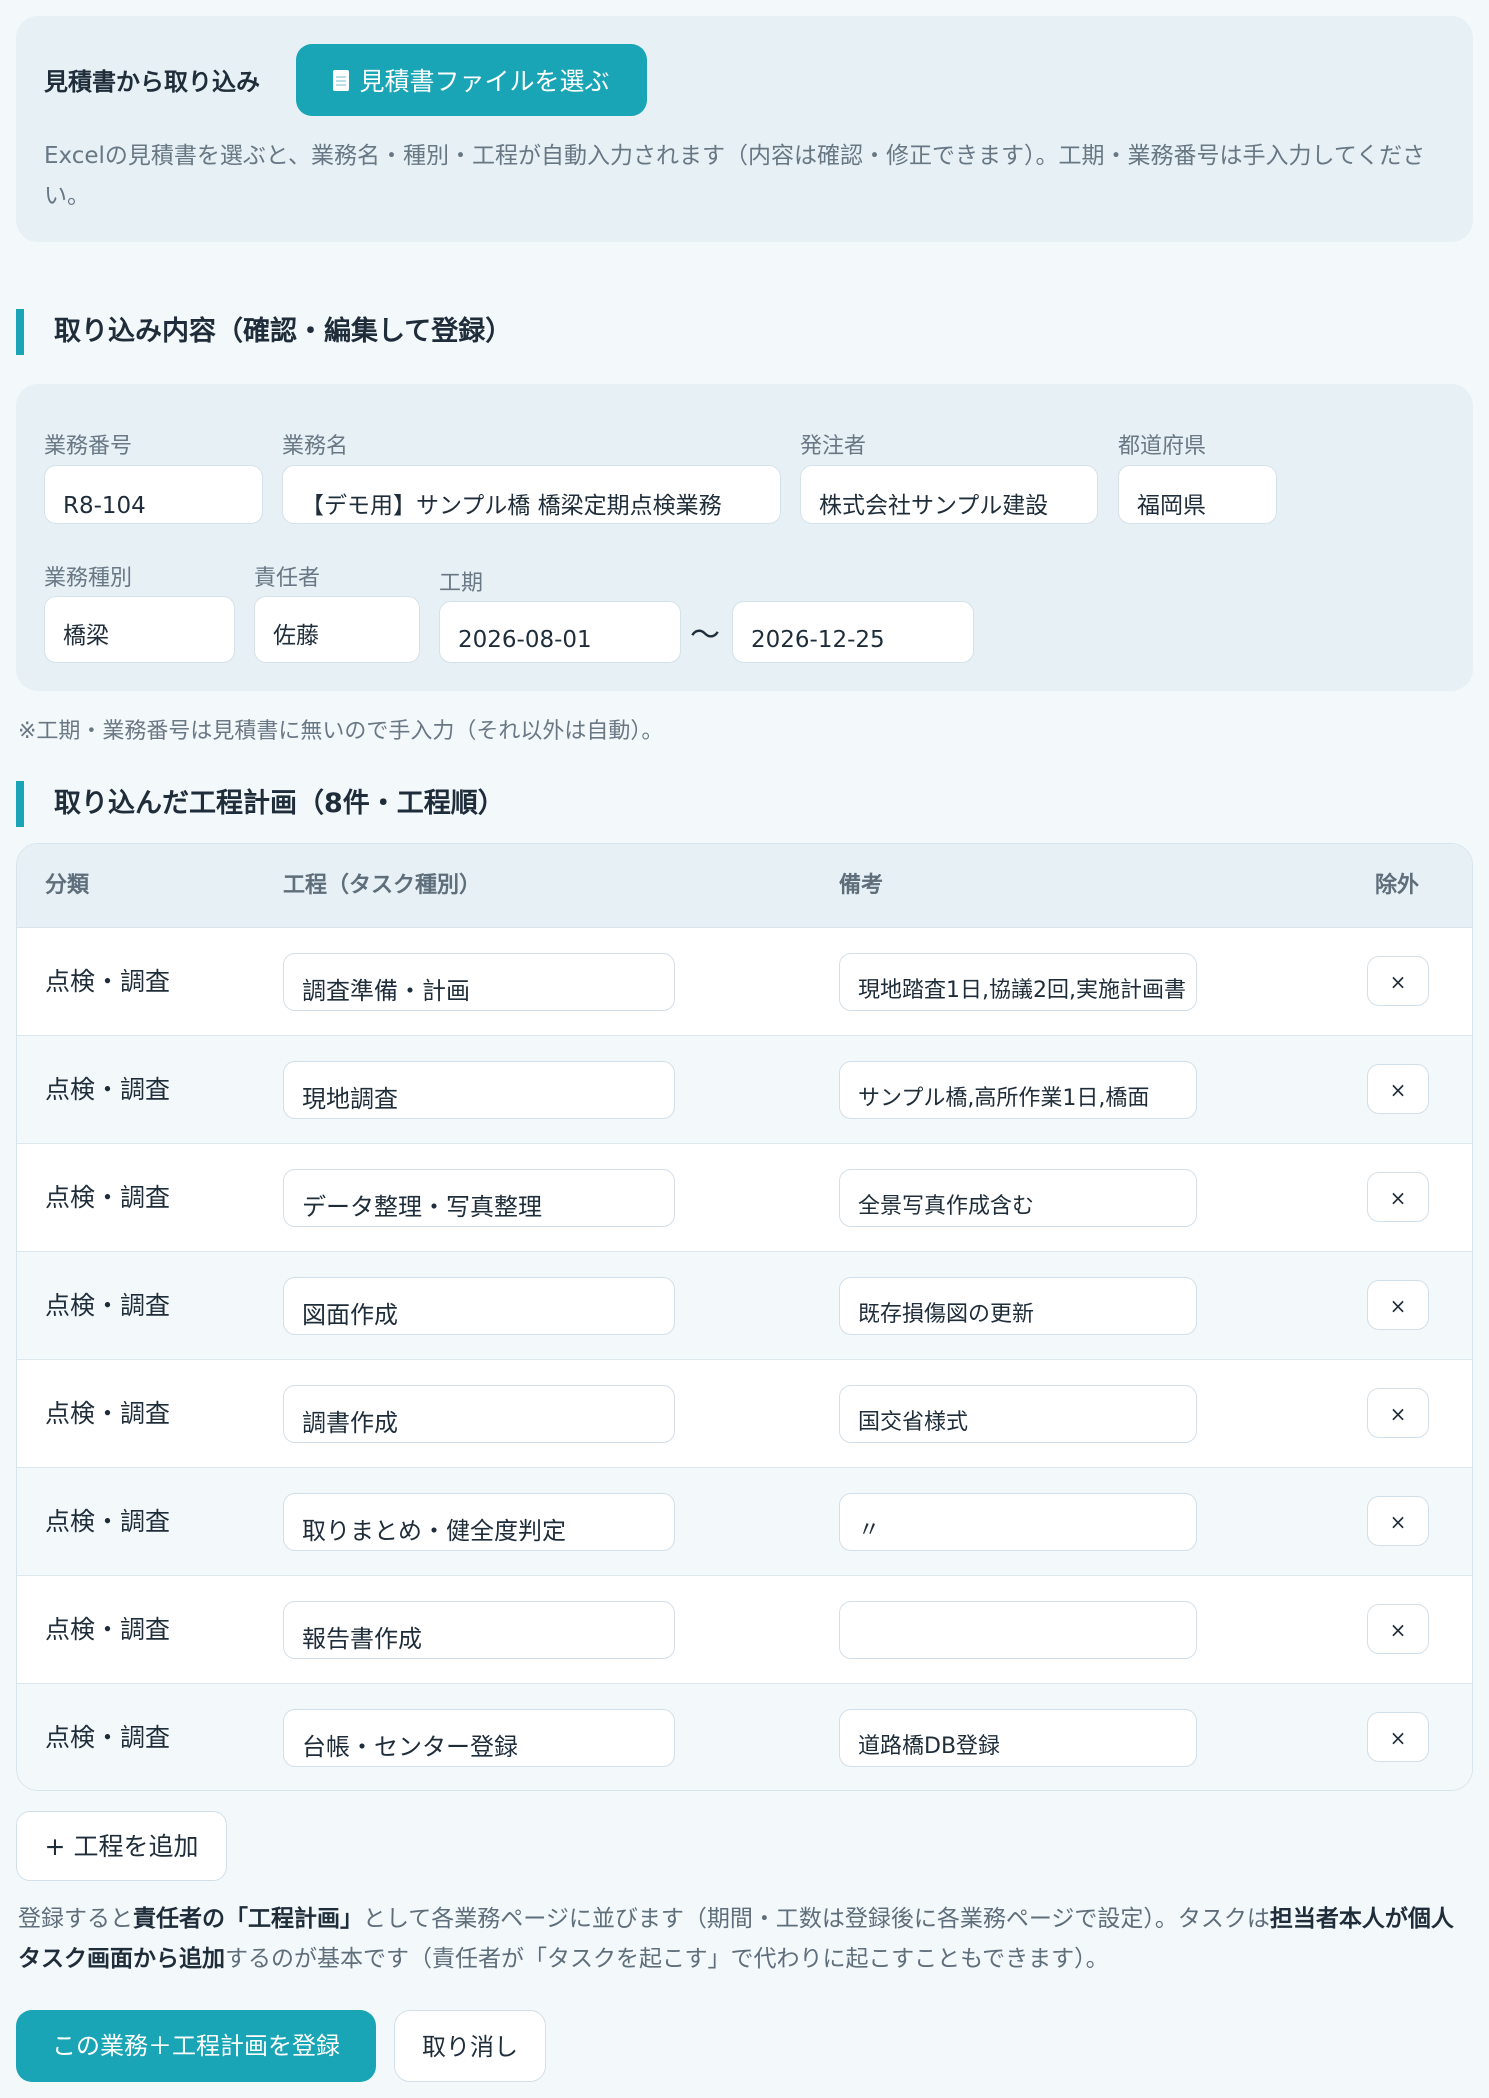  What do you see at coordinates (1018, 982) in the screenshot?
I see `row-memo-input: 現地踏査1日,協議2回,実施計画書` at bounding box center [1018, 982].